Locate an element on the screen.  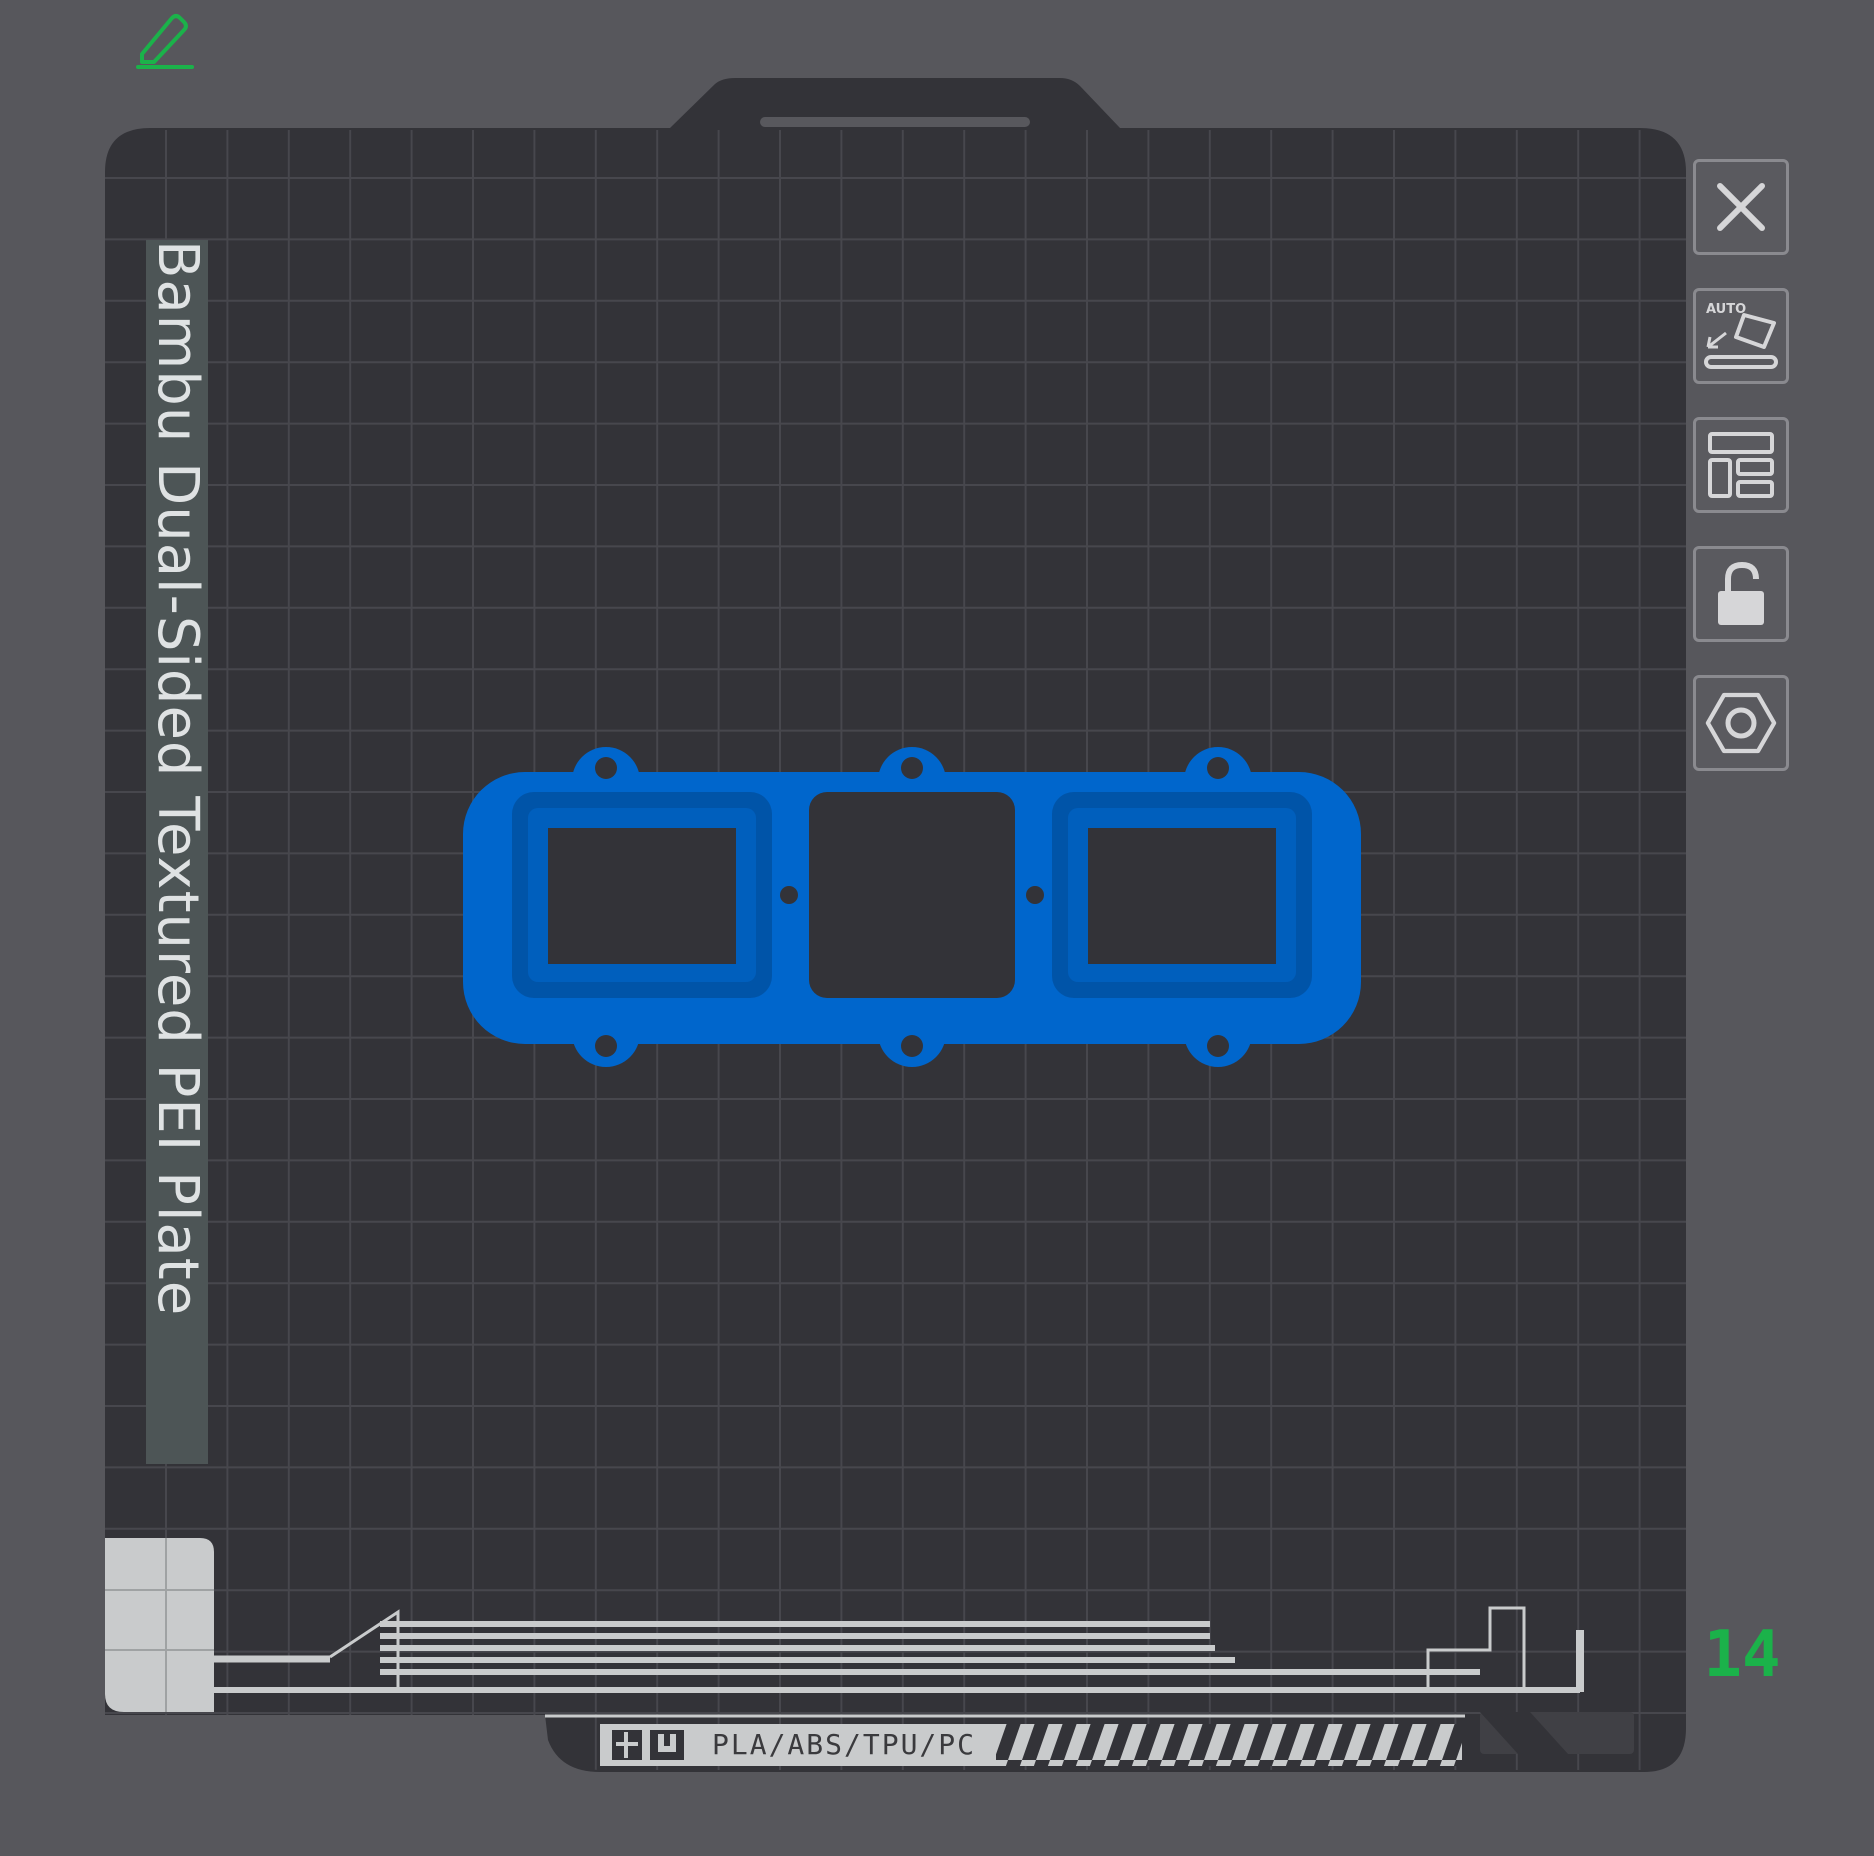
lock-button is located at coordinates (1741, 594).